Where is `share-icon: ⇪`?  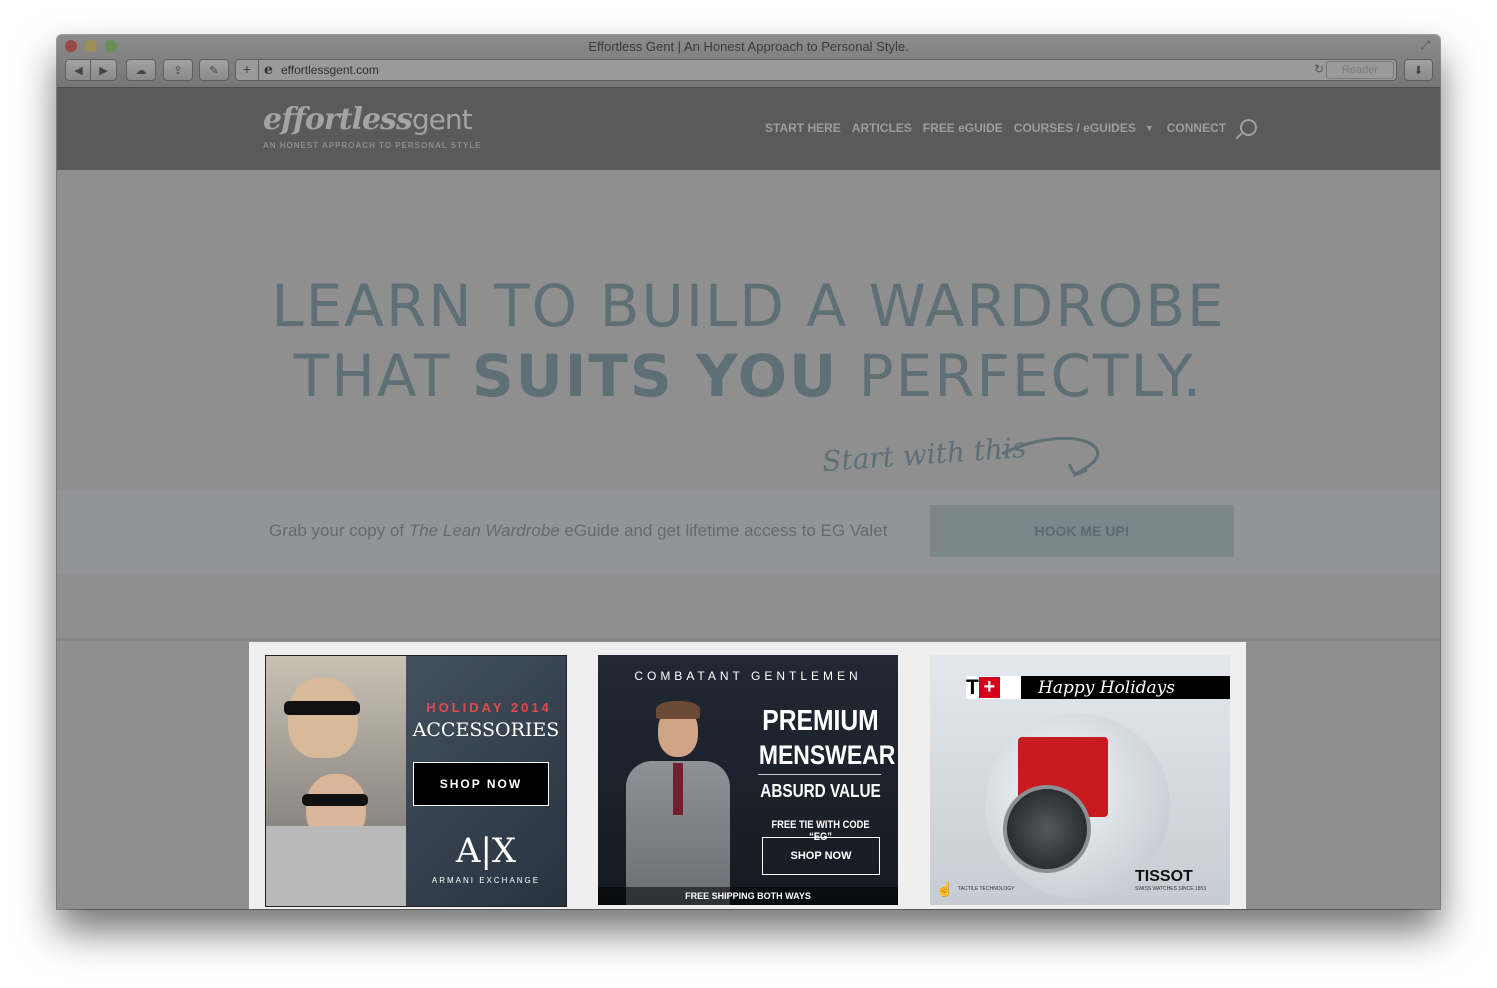
share-icon: ⇪ is located at coordinates (178, 70).